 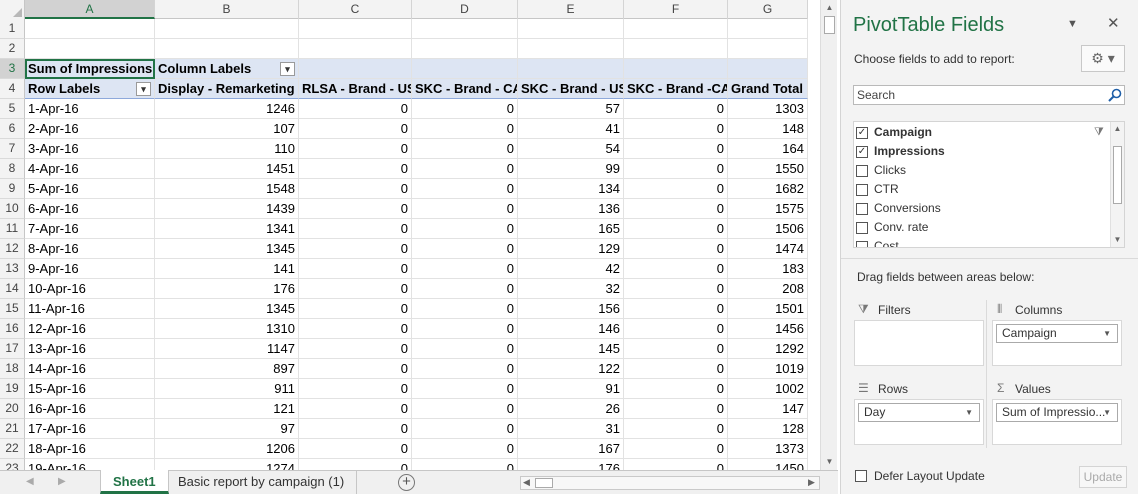 What do you see at coordinates (768, 464) in the screenshot?
I see `value-cell: 1450` at bounding box center [768, 464].